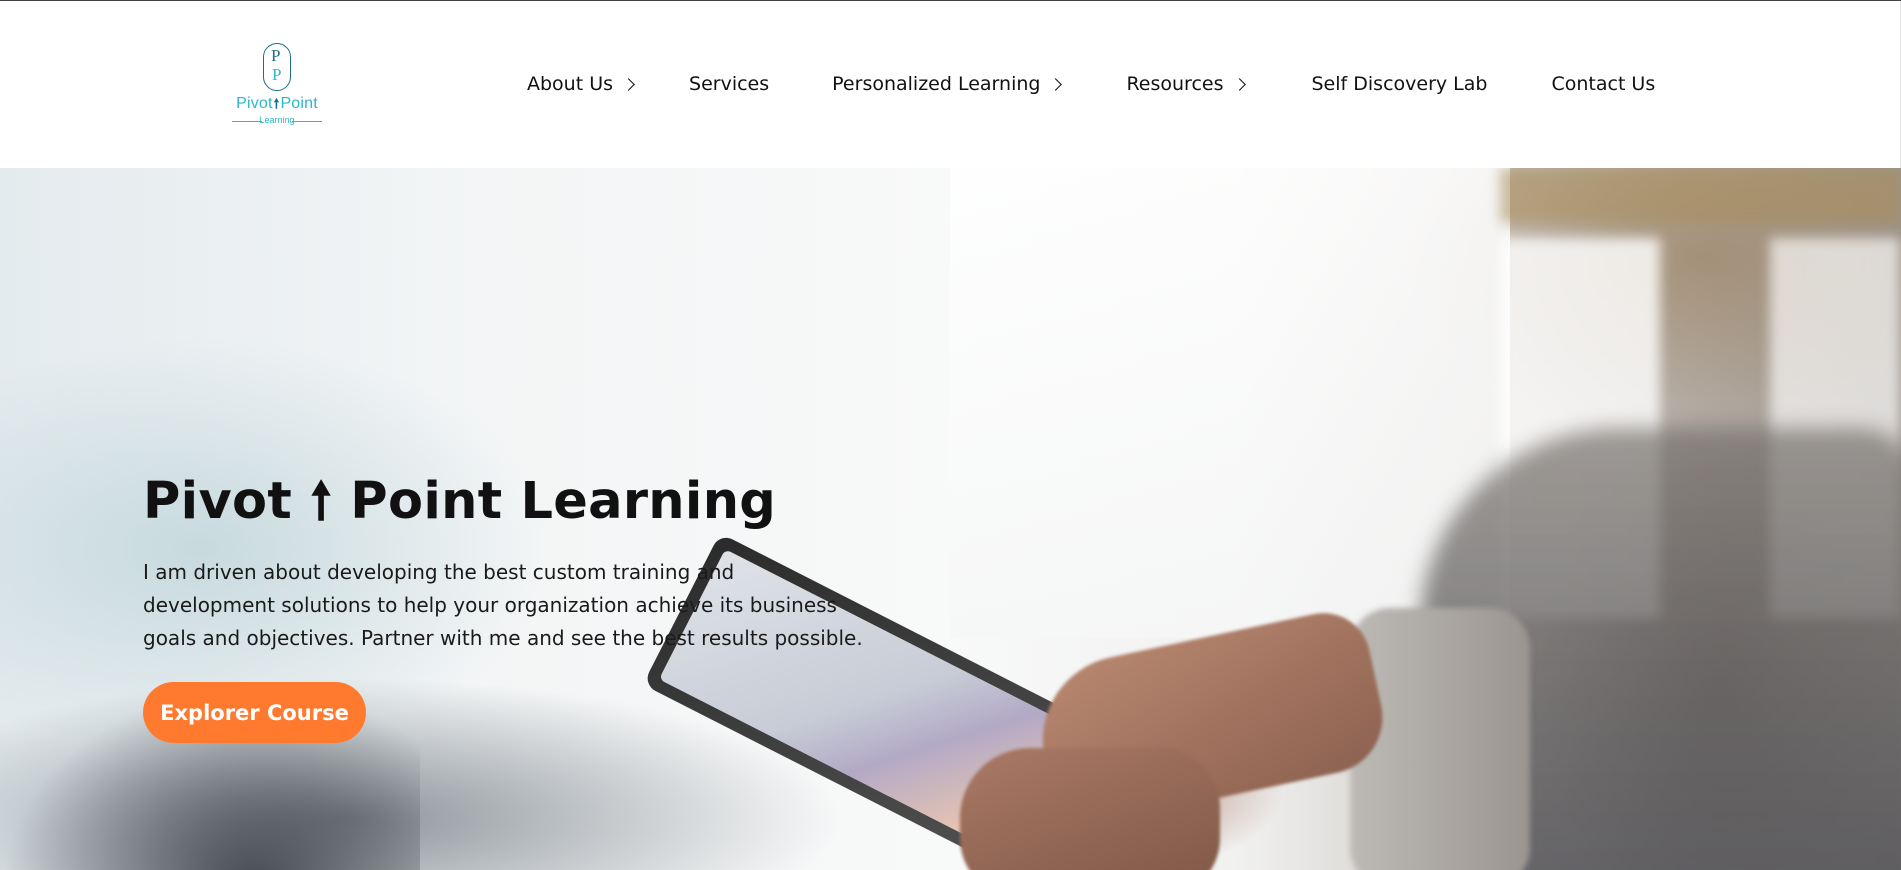 The width and height of the screenshot is (1901, 870). I want to click on nav-item-label: Services, so click(729, 84).